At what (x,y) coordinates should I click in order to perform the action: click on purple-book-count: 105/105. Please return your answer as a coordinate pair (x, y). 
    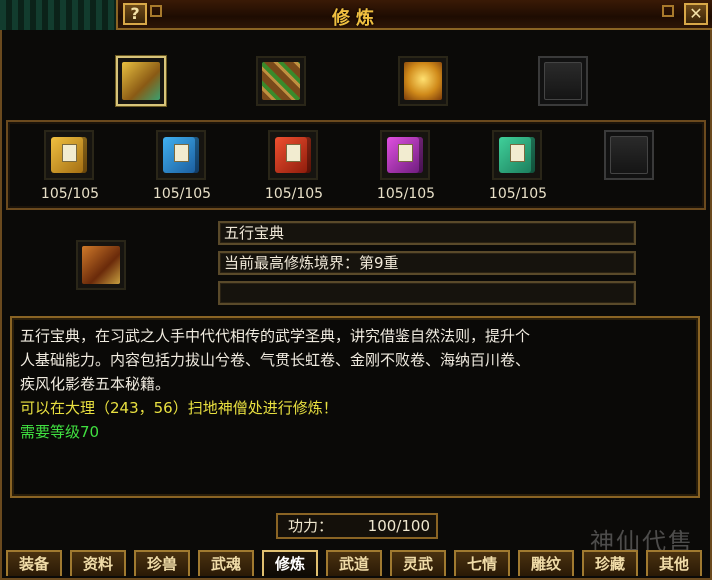
    Looking at the image, I should click on (406, 194).